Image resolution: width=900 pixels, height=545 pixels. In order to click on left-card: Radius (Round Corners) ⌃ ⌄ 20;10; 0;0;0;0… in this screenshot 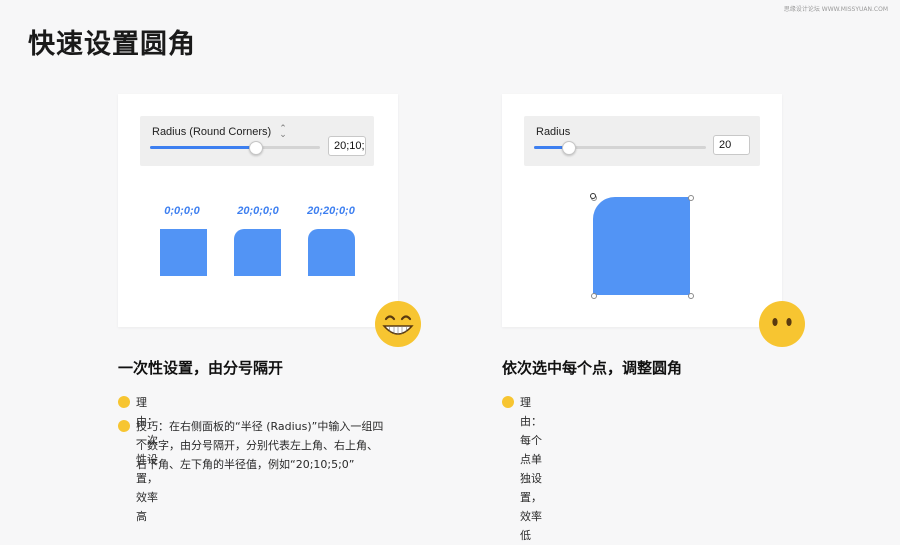, I will do `click(258, 210)`.